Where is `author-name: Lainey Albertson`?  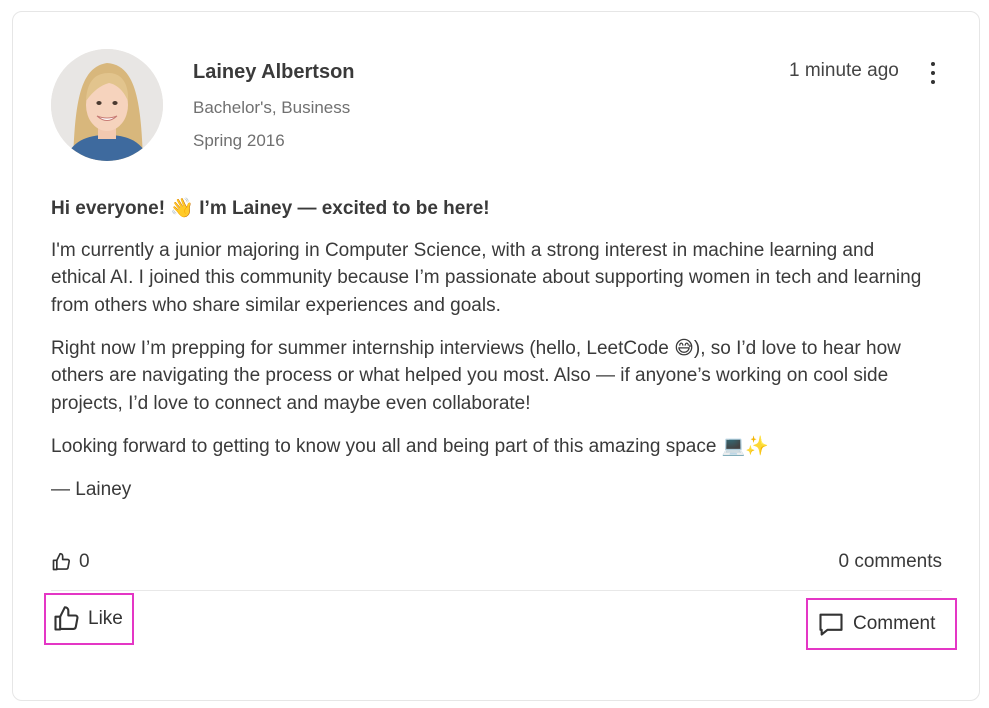 author-name: Lainey Albertson is located at coordinates (274, 72).